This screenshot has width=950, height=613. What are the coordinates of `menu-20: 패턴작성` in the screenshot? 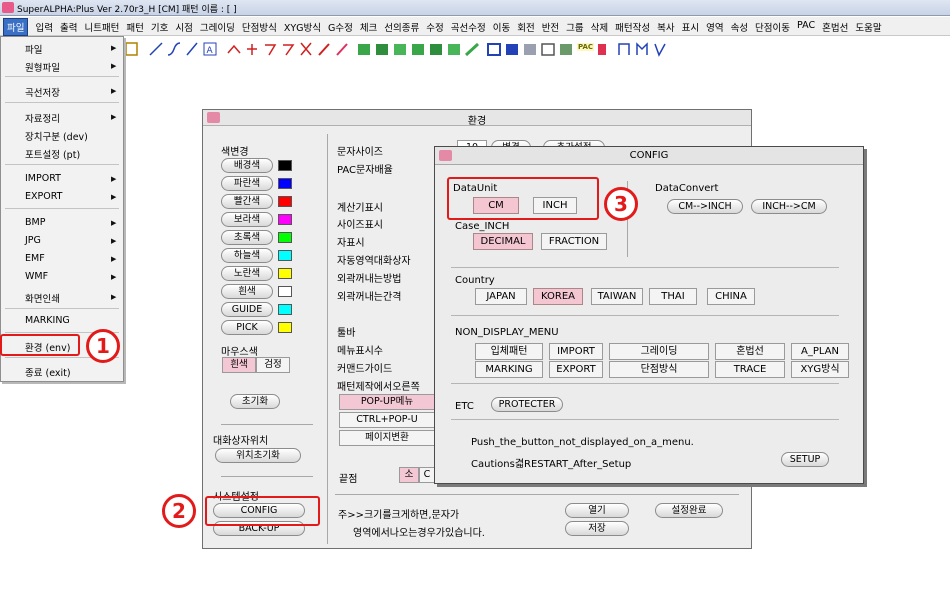 It's located at (632, 27).